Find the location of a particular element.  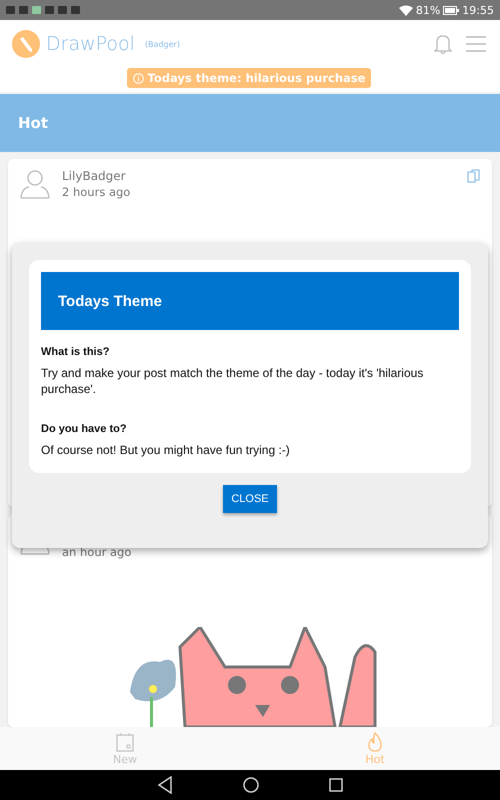

app-logo: DrawPool is located at coordinates (90, 44).